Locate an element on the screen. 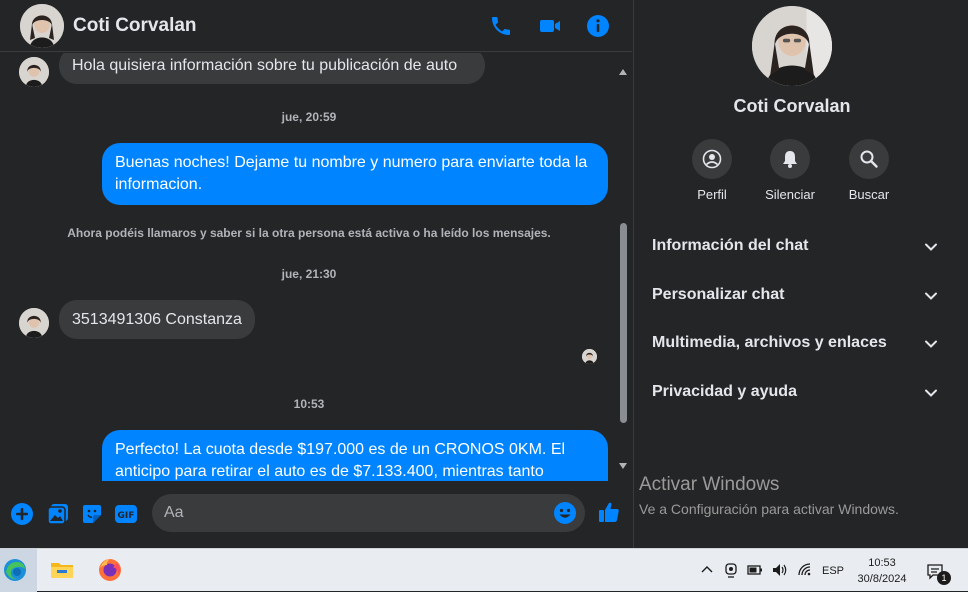  attach-image-icon is located at coordinates (58, 514).